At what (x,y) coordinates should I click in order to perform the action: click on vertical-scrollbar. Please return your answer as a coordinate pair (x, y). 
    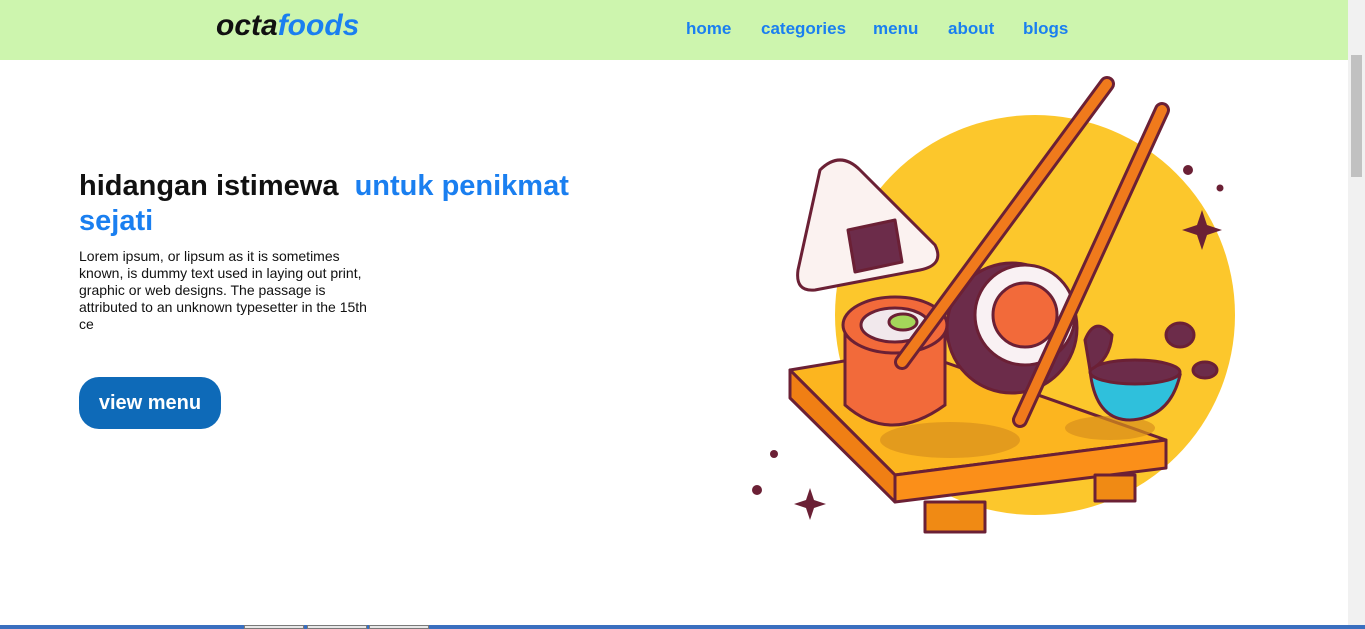
    Looking at the image, I should click on (1356, 312).